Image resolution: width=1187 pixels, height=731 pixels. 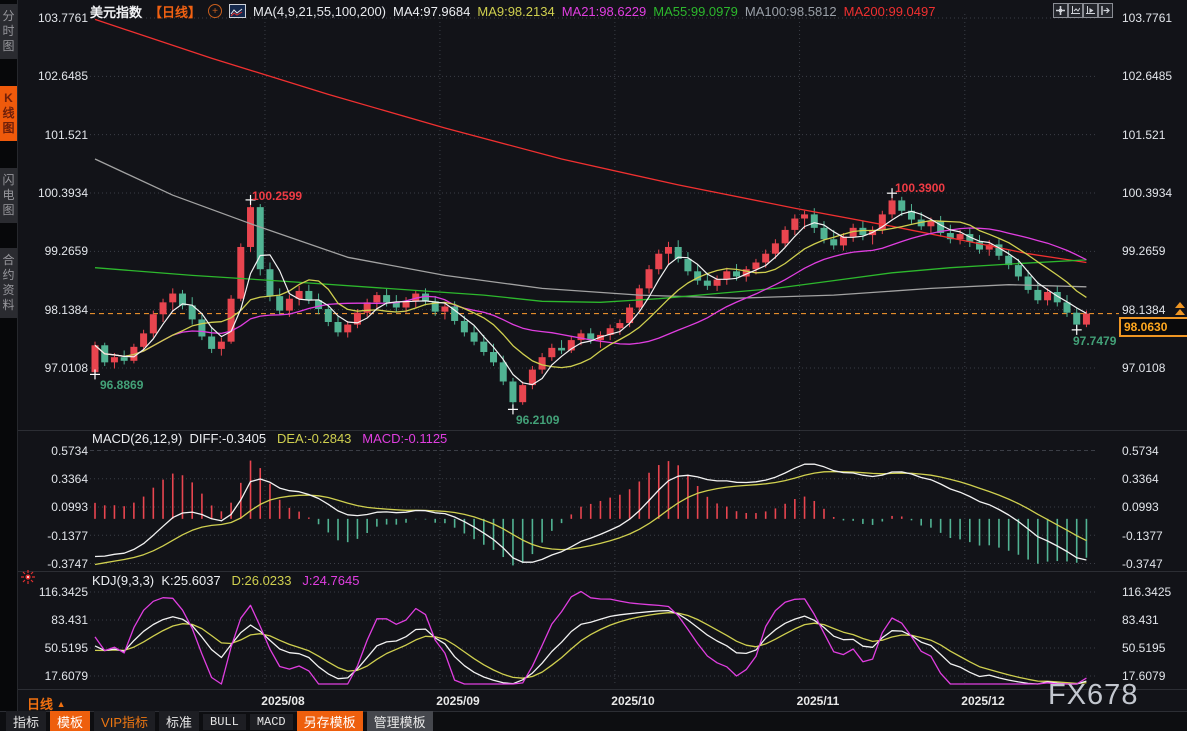 I want to click on tab-vip-indicators: VIP指标, so click(x=124, y=721).